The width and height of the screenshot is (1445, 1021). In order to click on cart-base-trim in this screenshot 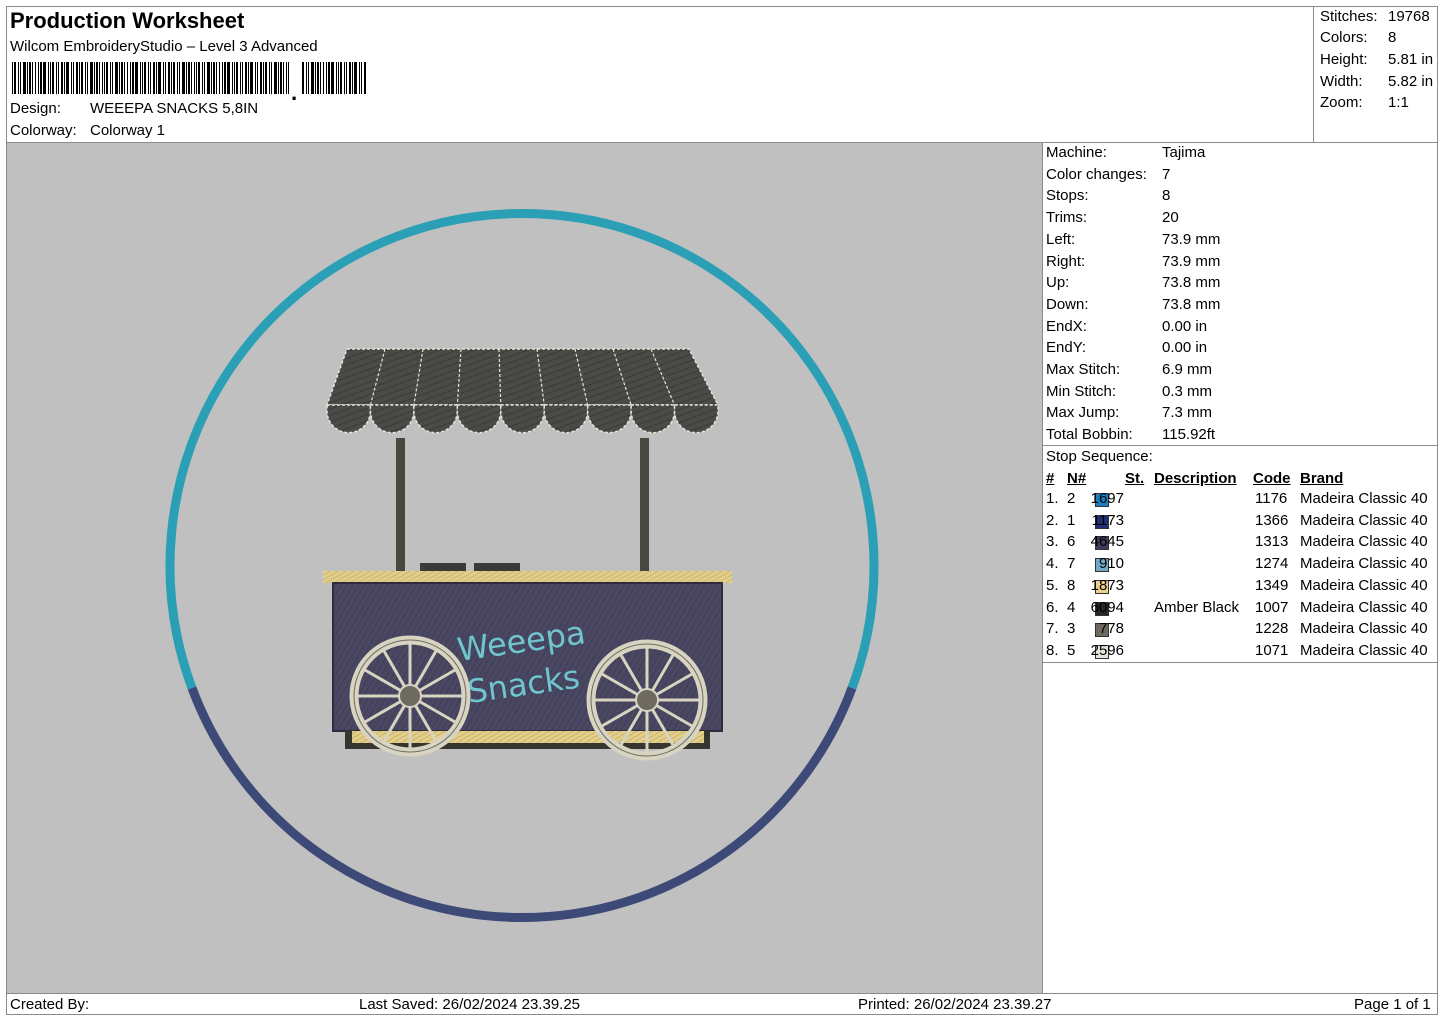, I will do `click(528, 737)`.